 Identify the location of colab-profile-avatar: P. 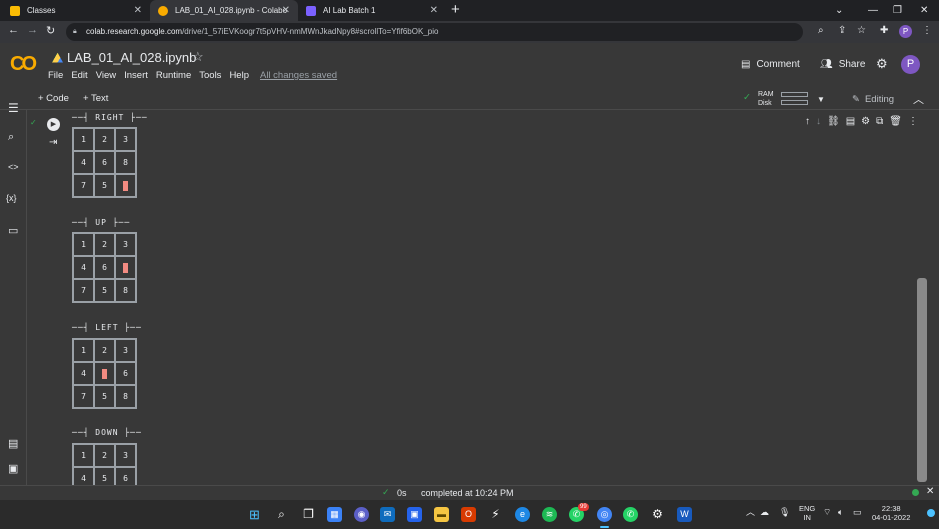
(910, 64).